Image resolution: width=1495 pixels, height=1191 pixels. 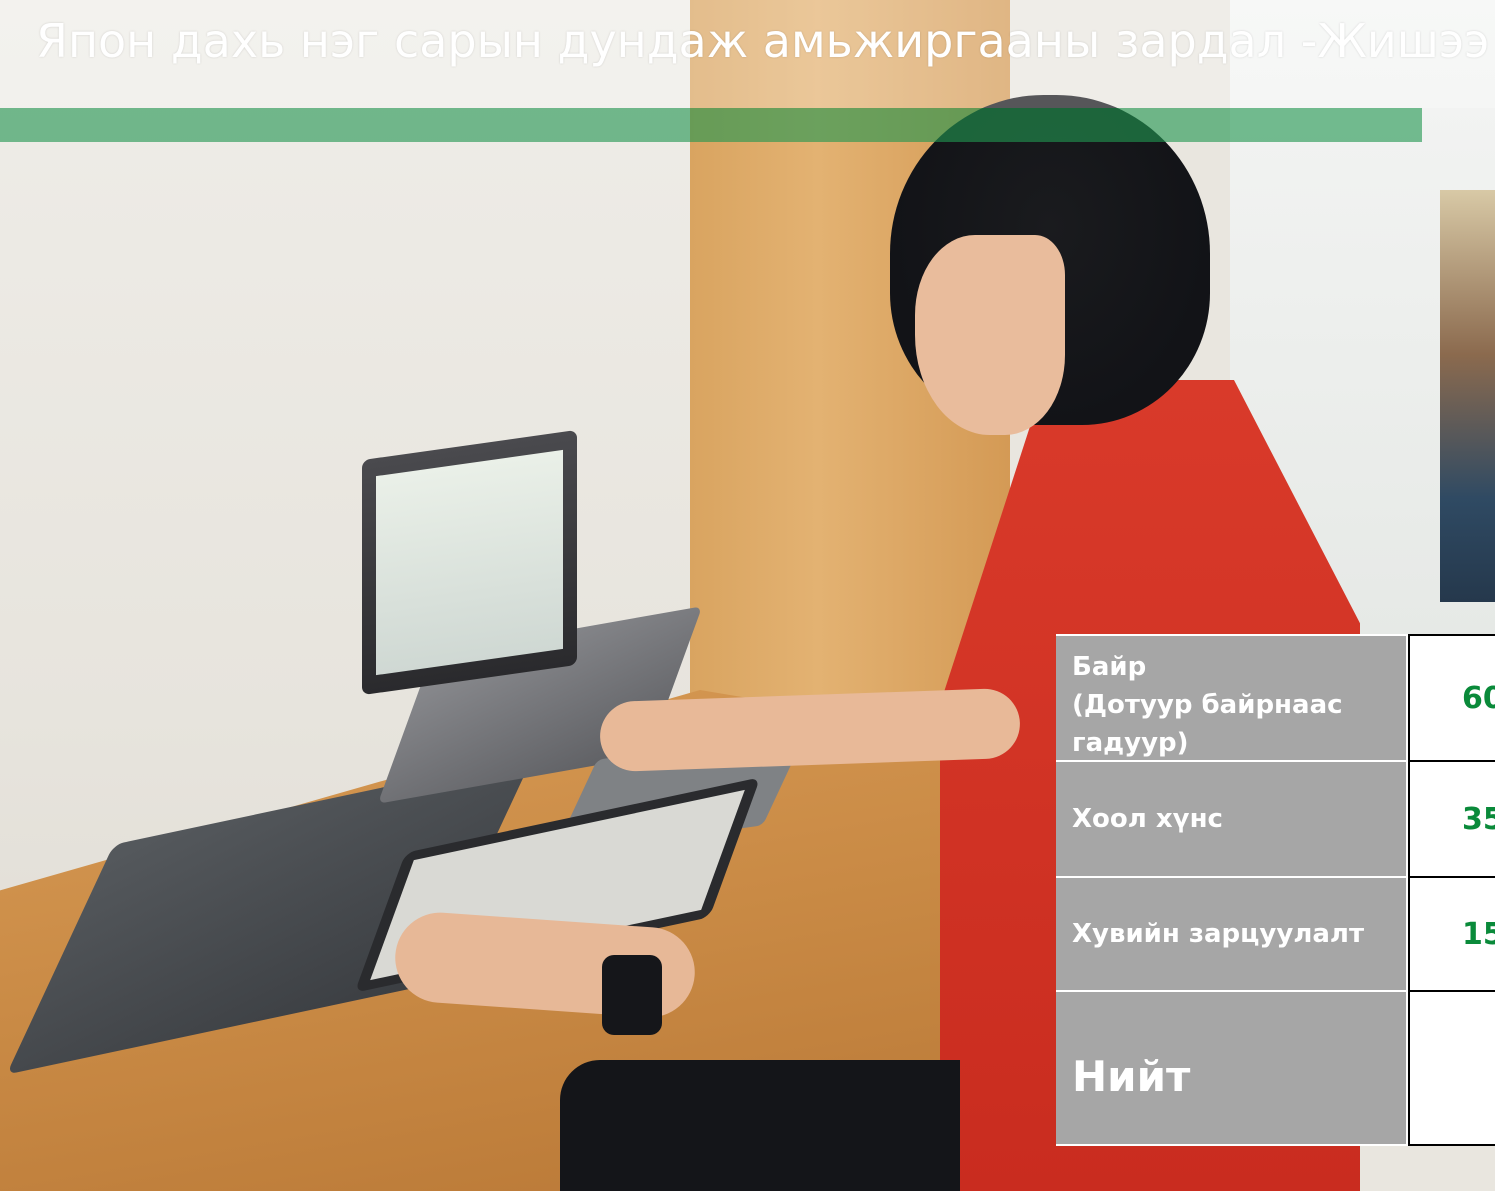 I want to click on table-row: Хувийн зарцуулалт 15, so click(x=1275, y=933).